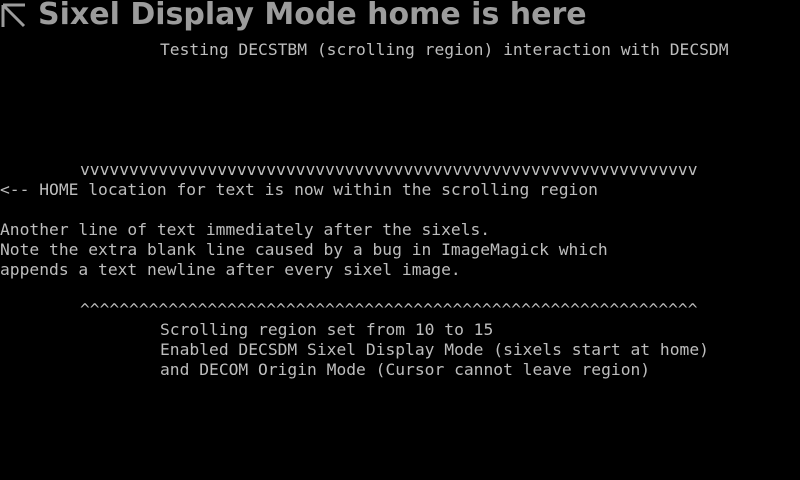 The height and width of the screenshot is (480, 800). Describe the element at coordinates (312, 16) in the screenshot. I see `sixel-title-text: Sixel Display Mode home is here` at that location.